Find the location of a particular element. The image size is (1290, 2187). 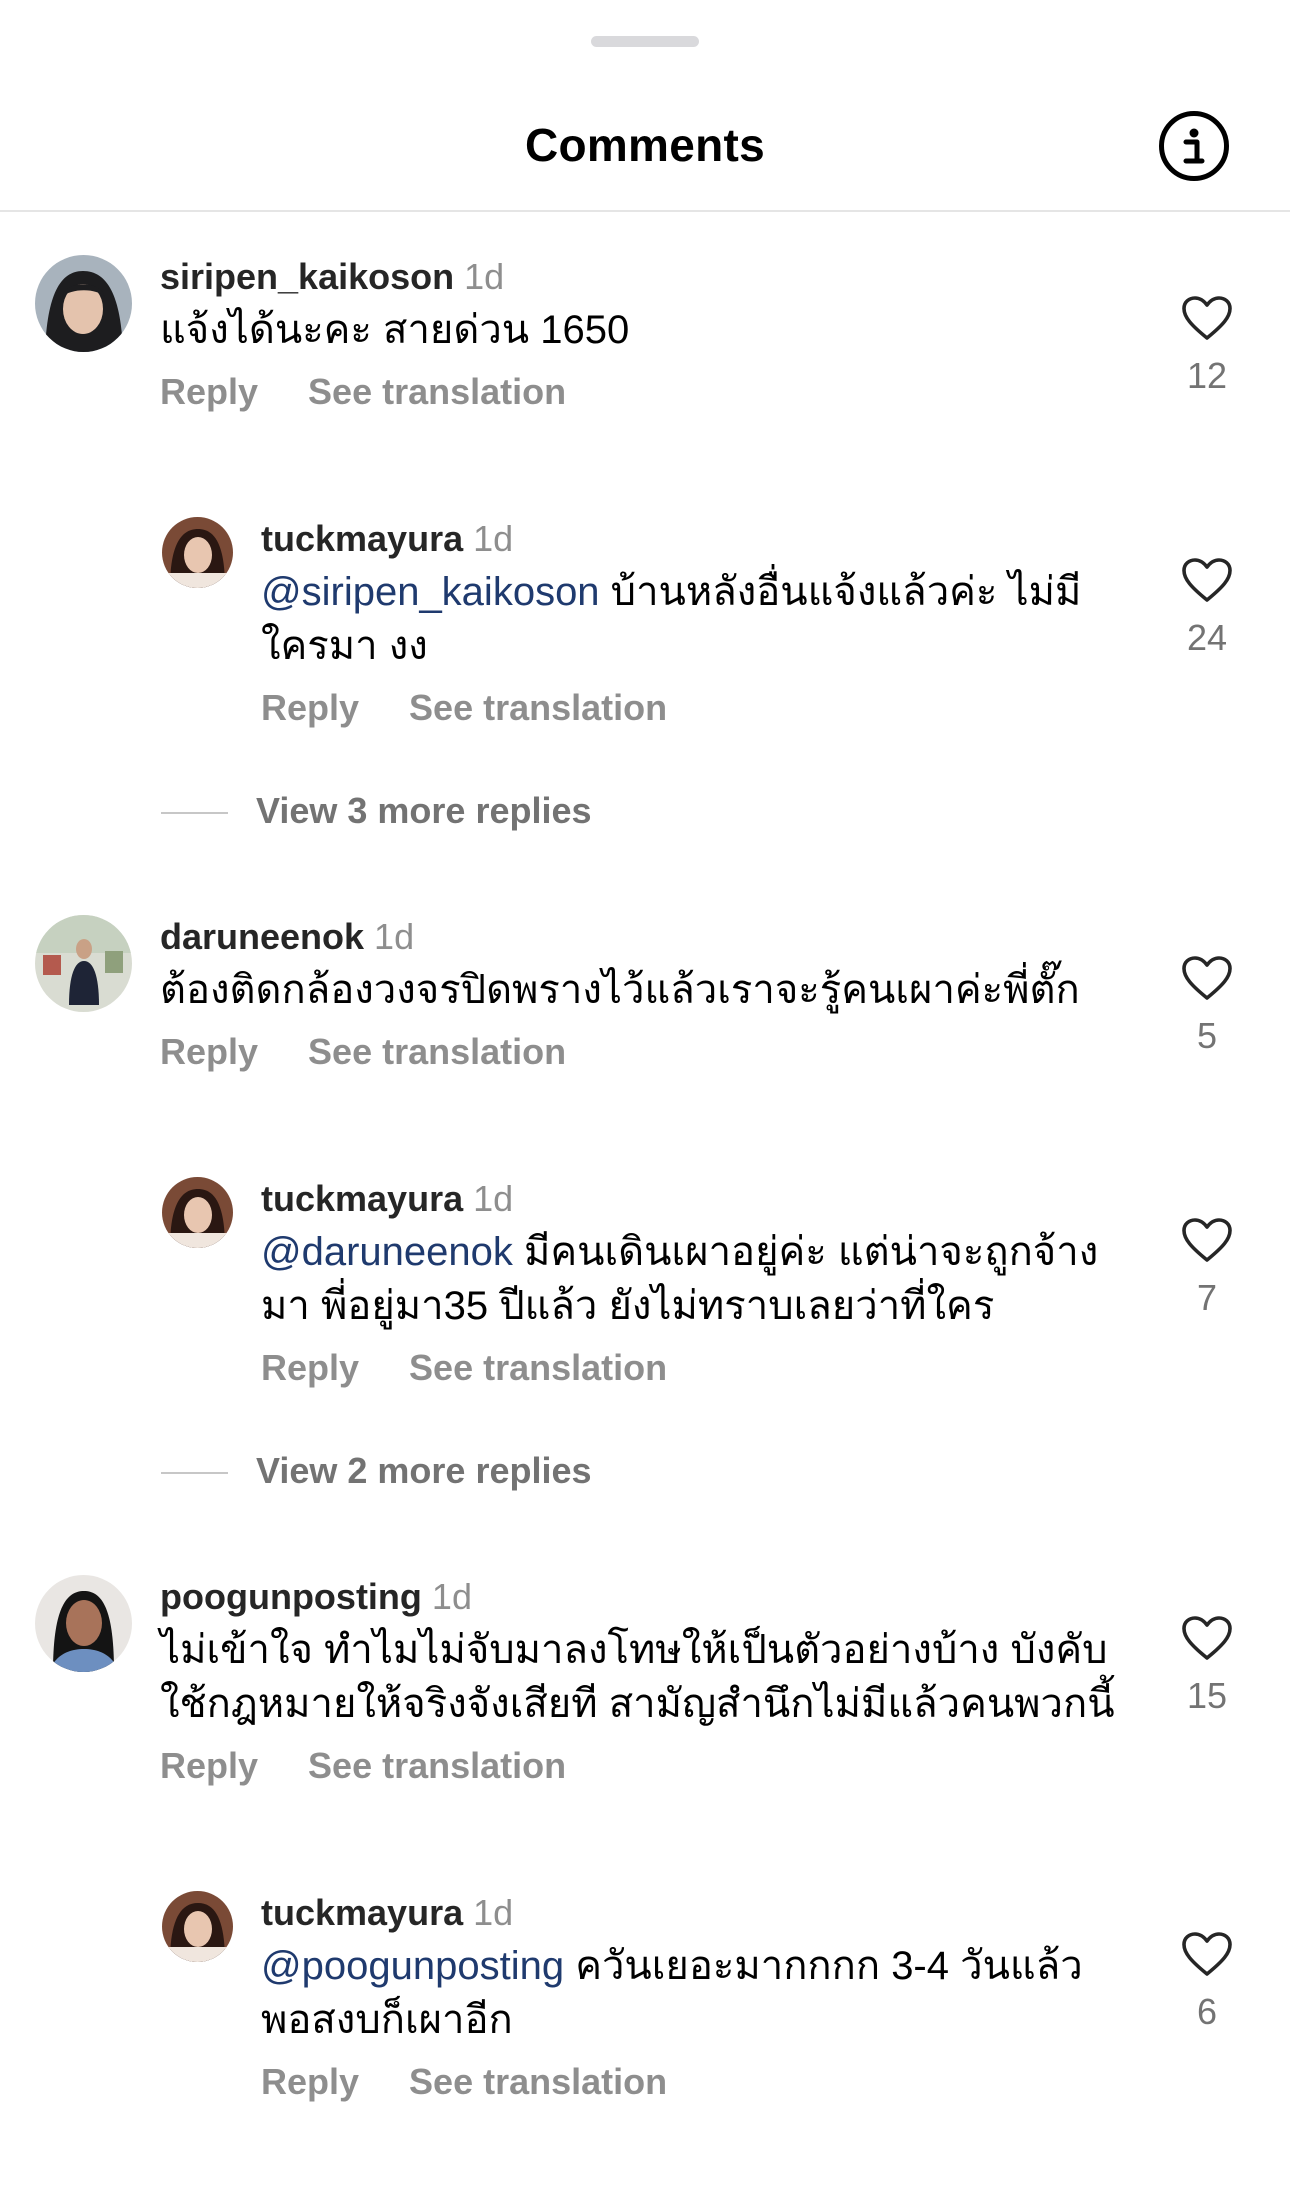

like-count: 7 is located at coordinates (1207, 1297).